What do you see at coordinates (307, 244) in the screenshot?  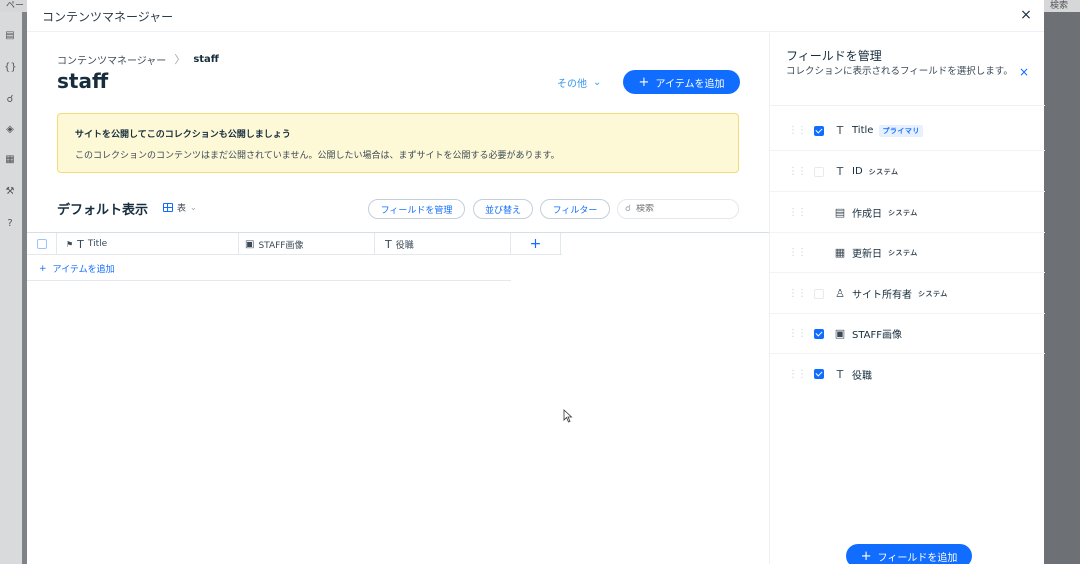 I see `column-header-staff-image: ▣ STAFF画像` at bounding box center [307, 244].